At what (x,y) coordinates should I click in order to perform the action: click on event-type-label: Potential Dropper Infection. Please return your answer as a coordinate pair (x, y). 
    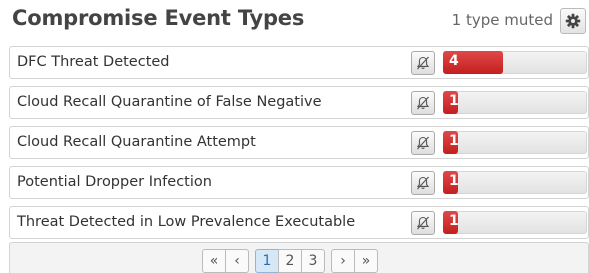
    Looking at the image, I should click on (114, 182).